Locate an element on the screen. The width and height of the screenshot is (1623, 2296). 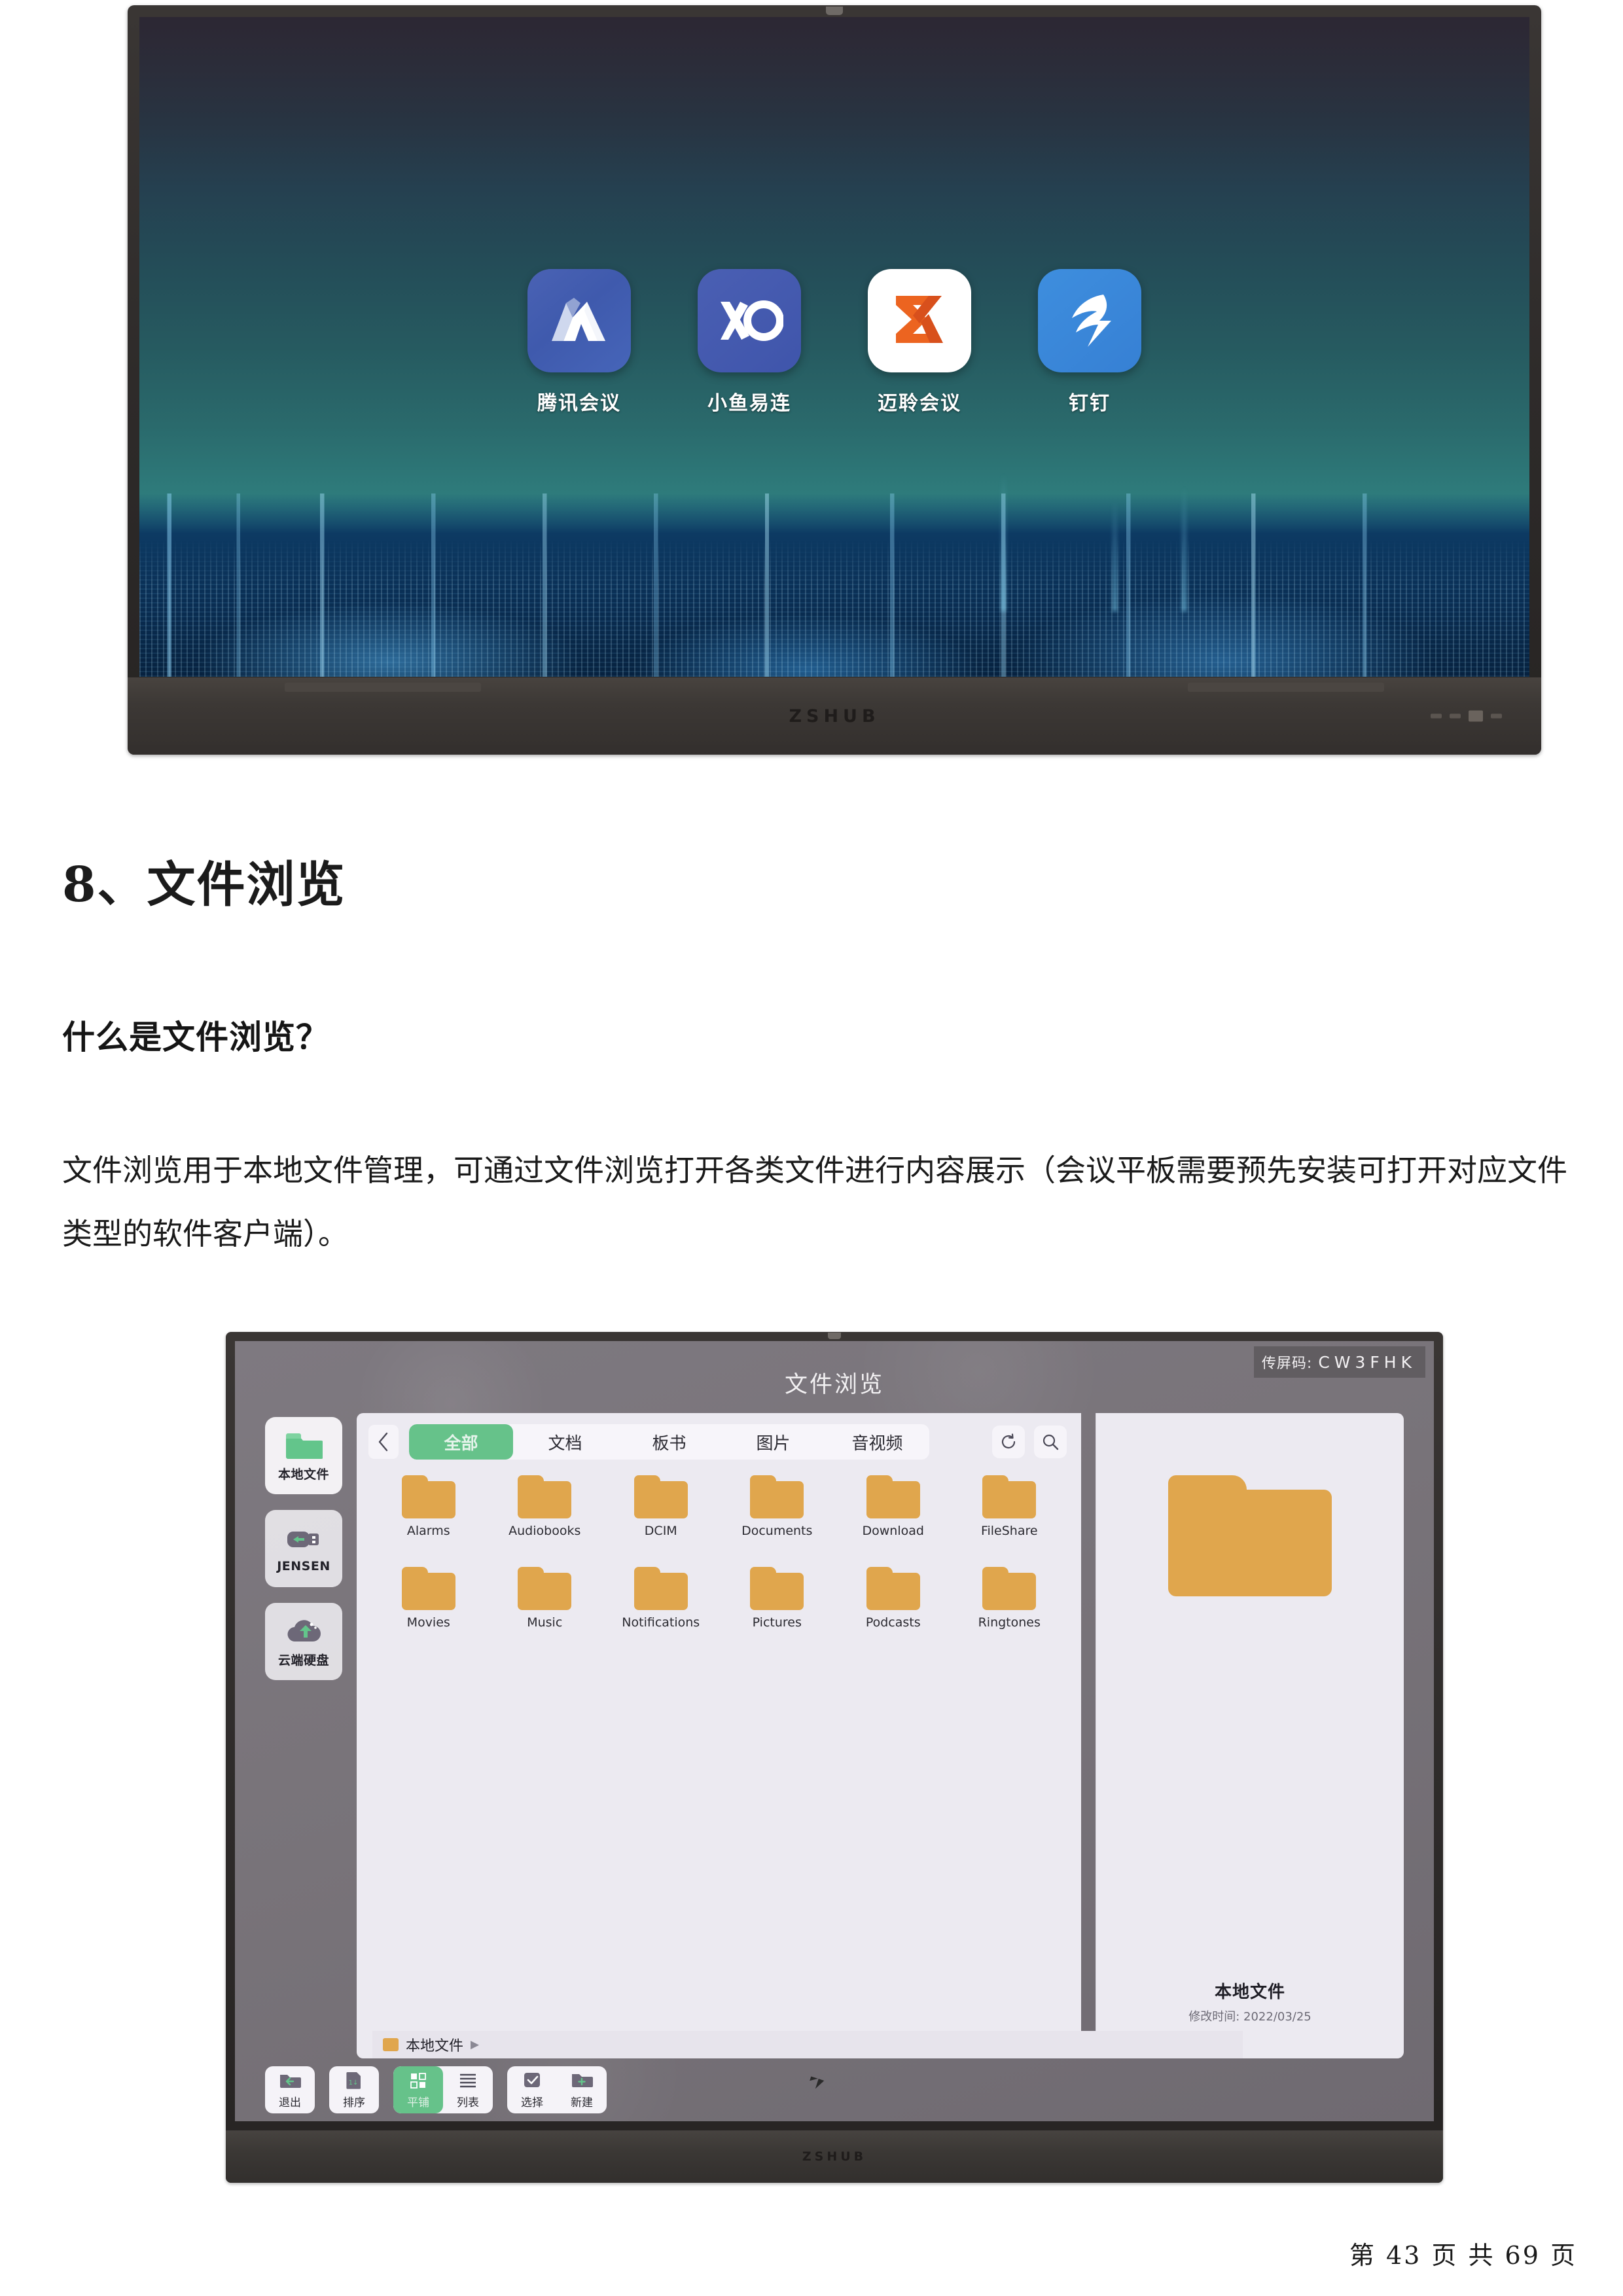
camera-icon is located at coordinates (835, 1336).